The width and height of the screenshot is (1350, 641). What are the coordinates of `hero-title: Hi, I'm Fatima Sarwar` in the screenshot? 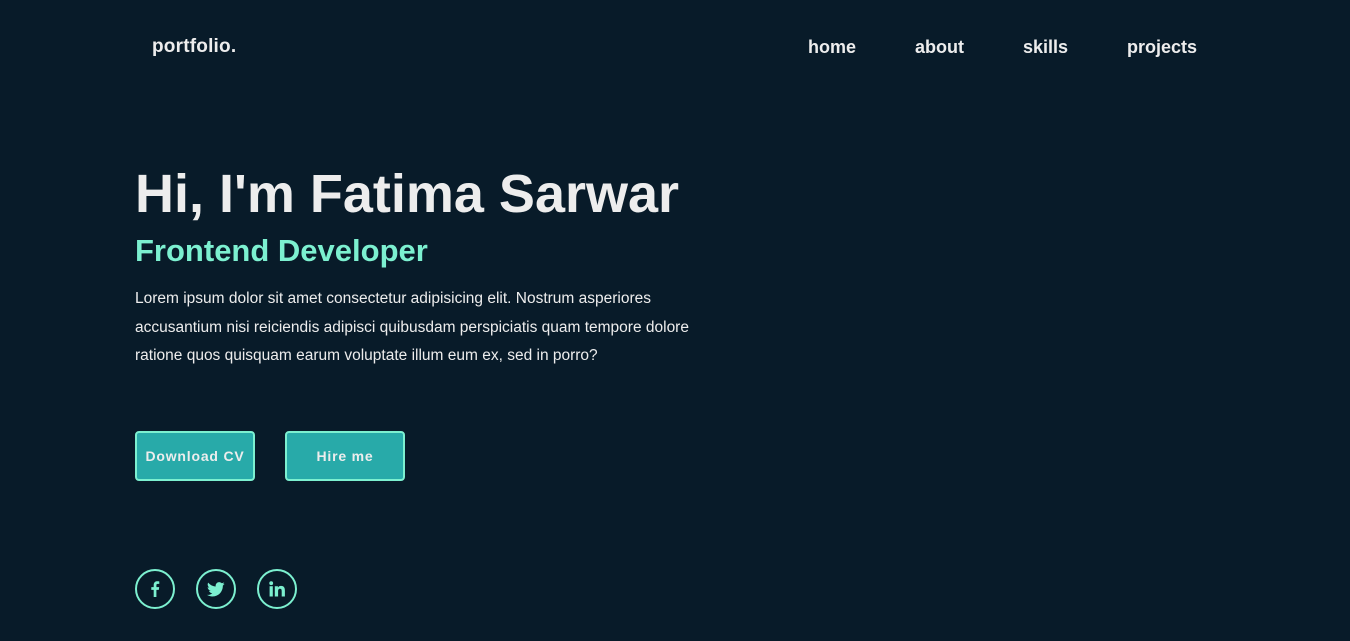 It's located at (407, 194).